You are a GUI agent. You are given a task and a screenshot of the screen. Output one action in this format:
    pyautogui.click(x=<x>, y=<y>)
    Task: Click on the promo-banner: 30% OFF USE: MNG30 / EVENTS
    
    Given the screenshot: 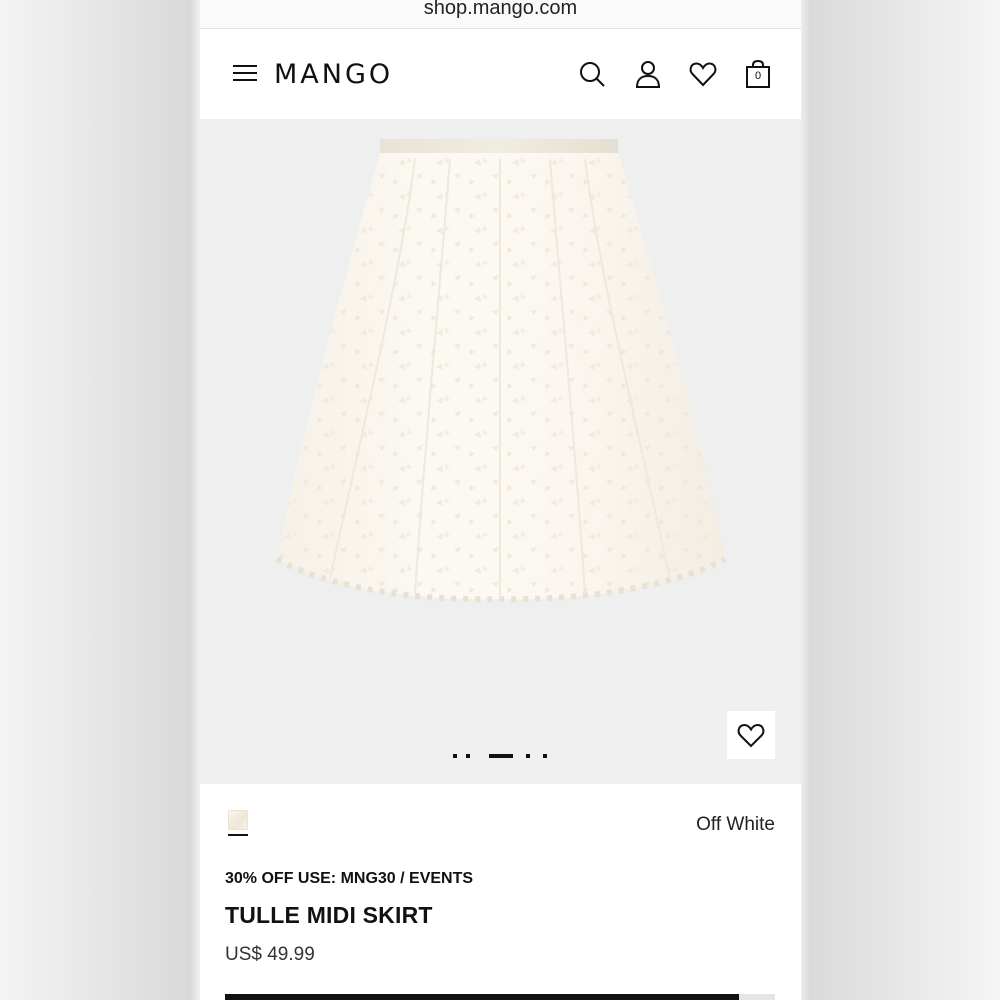 What is the action you would take?
    pyautogui.click(x=349, y=878)
    